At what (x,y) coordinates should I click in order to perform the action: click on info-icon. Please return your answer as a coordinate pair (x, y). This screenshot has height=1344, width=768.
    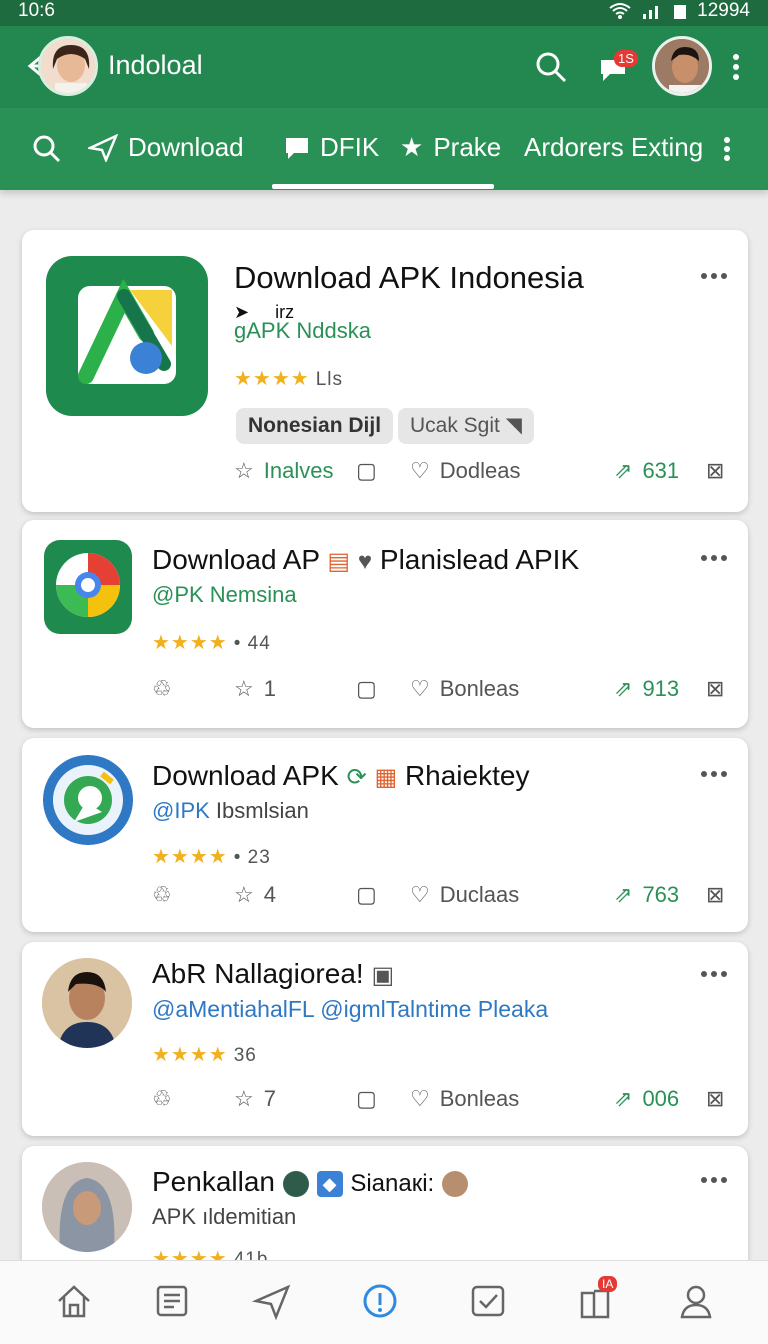
    Looking at the image, I should click on (380, 1301).